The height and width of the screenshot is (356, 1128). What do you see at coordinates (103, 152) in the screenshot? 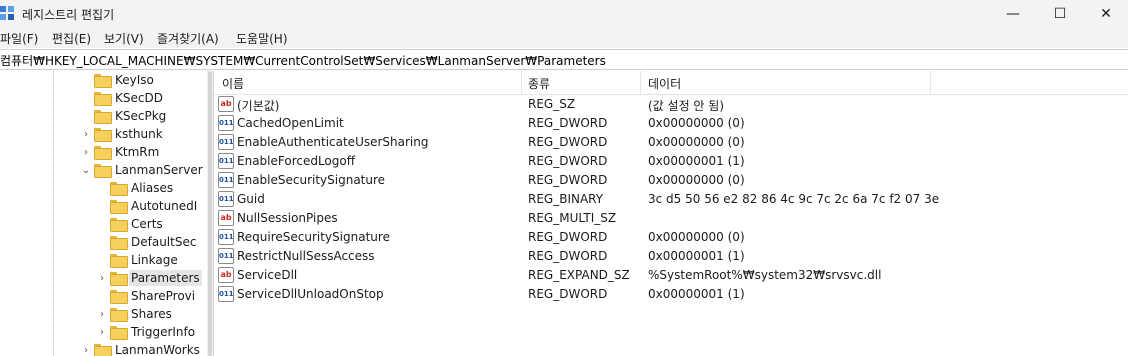
I see `tree-item: › KtmRm` at bounding box center [103, 152].